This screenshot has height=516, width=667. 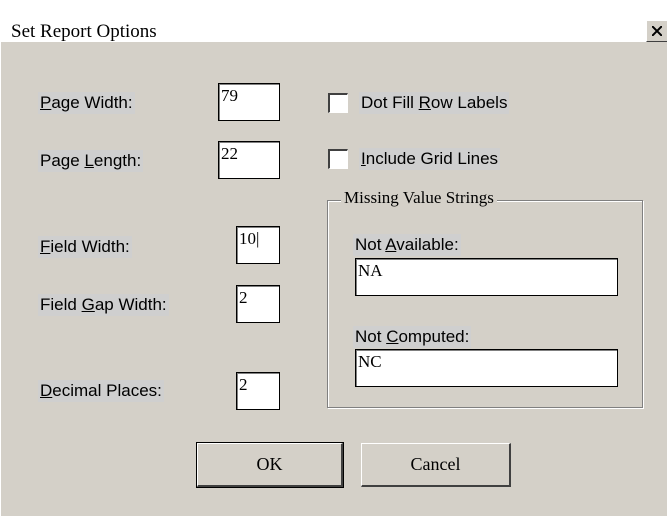 What do you see at coordinates (258, 245) in the screenshot?
I see `field-width-input: 10|` at bounding box center [258, 245].